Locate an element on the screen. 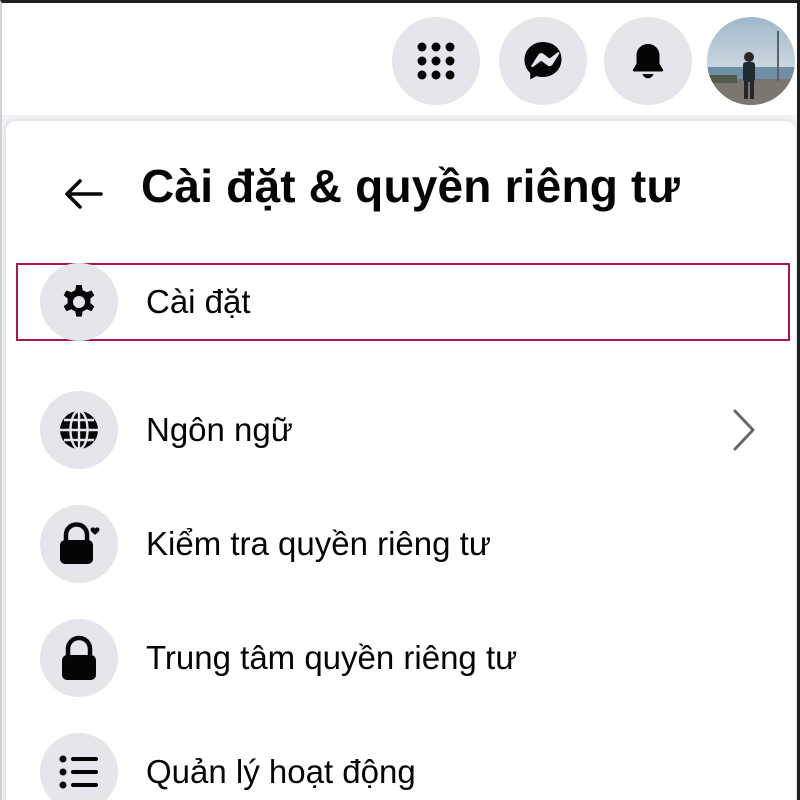 The image size is (800, 800). menu-grid-icon is located at coordinates (436, 61).